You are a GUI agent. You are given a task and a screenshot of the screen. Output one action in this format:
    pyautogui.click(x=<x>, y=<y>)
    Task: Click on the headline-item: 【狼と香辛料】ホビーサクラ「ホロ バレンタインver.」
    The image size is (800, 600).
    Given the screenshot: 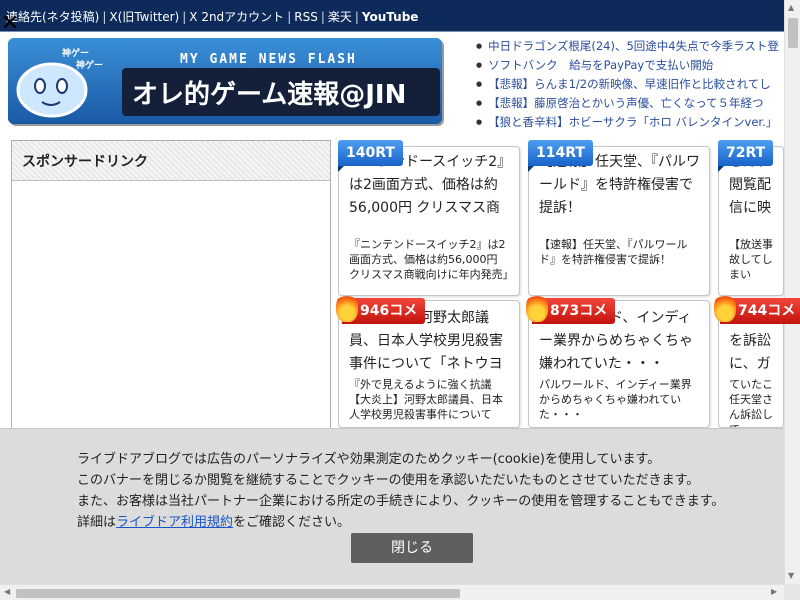 What is the action you would take?
    pyautogui.click(x=630, y=123)
    